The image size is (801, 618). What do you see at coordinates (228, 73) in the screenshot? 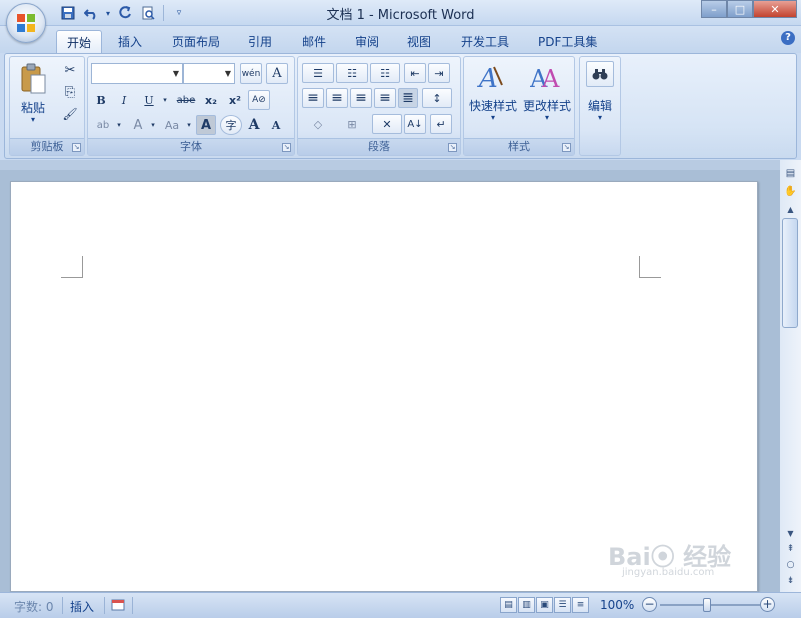
I see `font-size-dropdown-icon: ▼` at bounding box center [228, 73].